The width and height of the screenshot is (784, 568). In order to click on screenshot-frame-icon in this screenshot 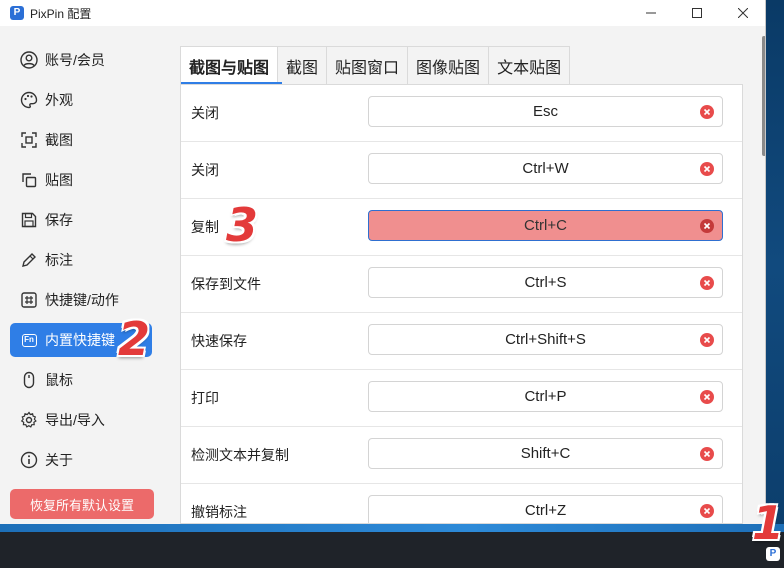, I will do `click(29, 140)`.